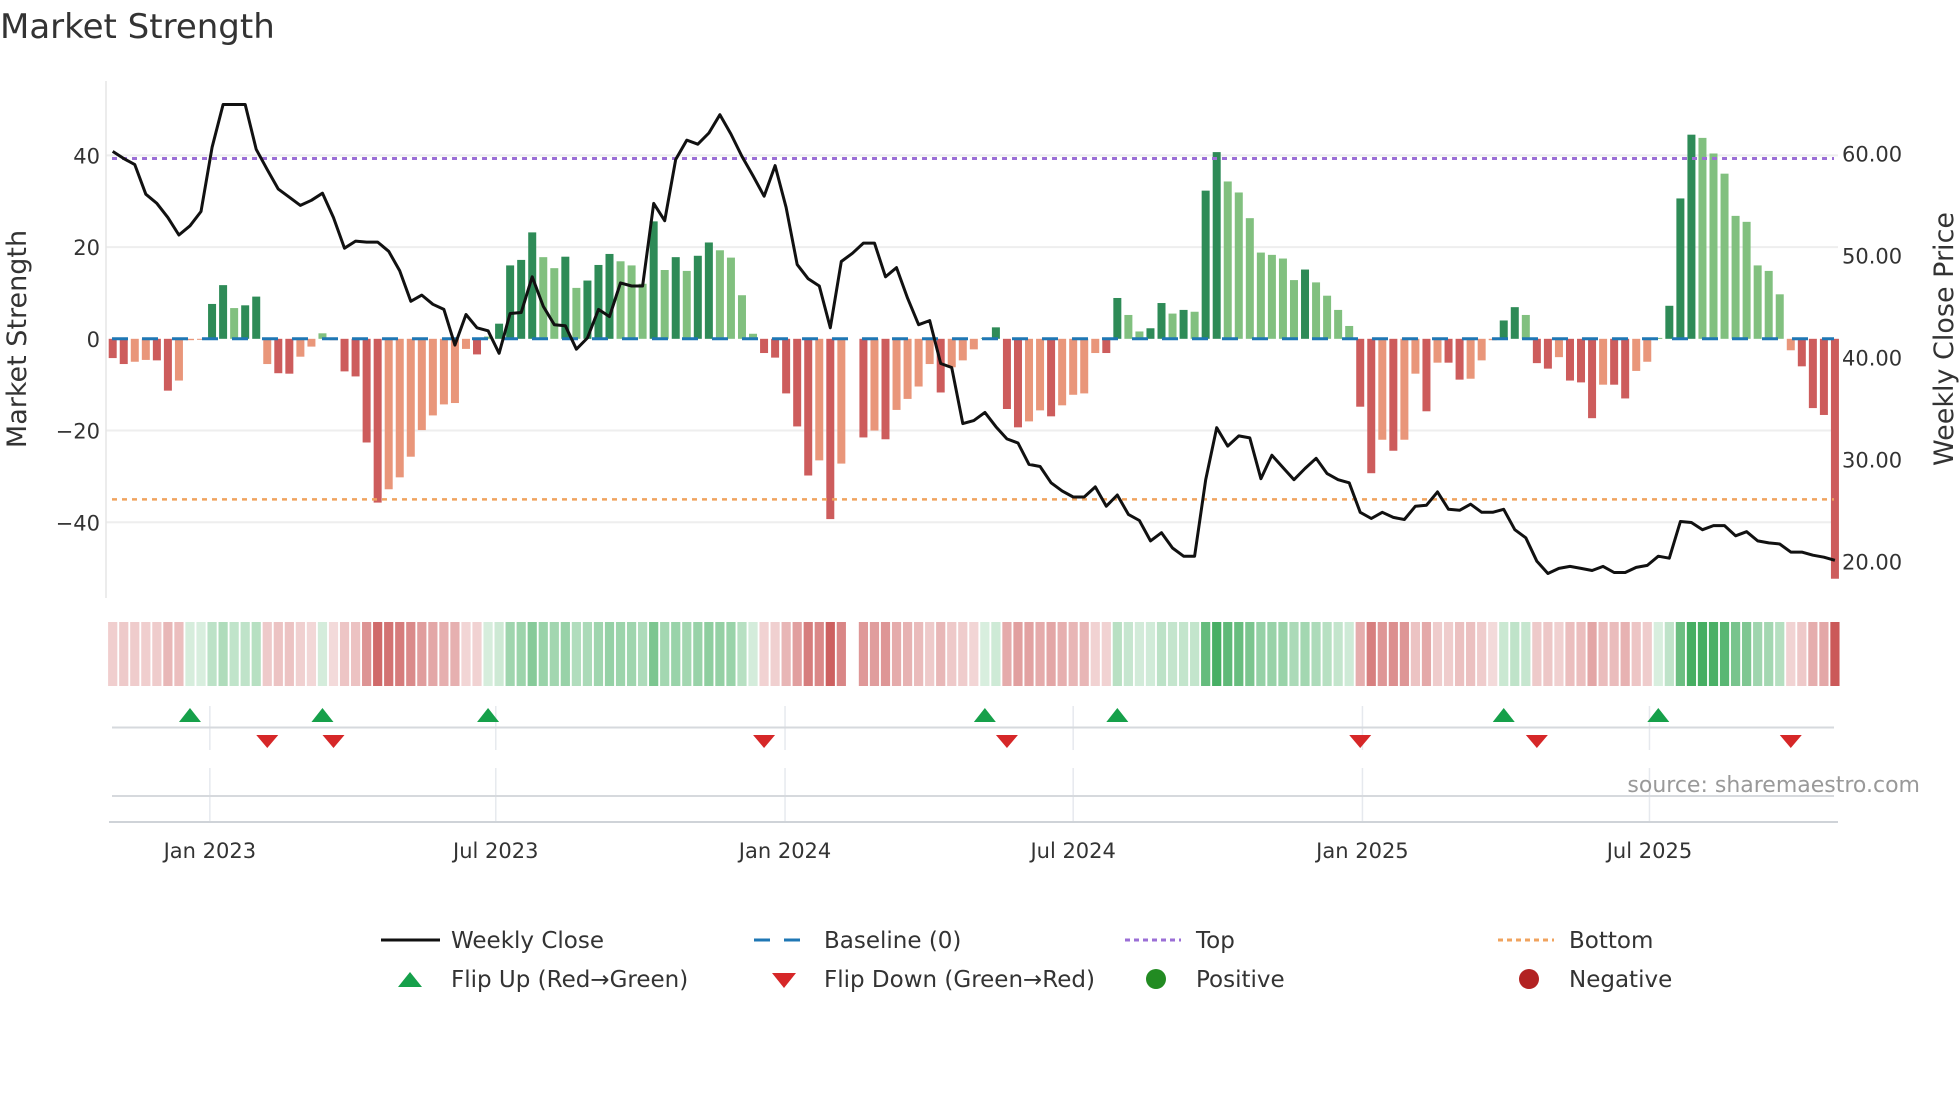  What do you see at coordinates (527, 941) in the screenshot?
I see `legend-weekly-close-label: Weekly Close` at bounding box center [527, 941].